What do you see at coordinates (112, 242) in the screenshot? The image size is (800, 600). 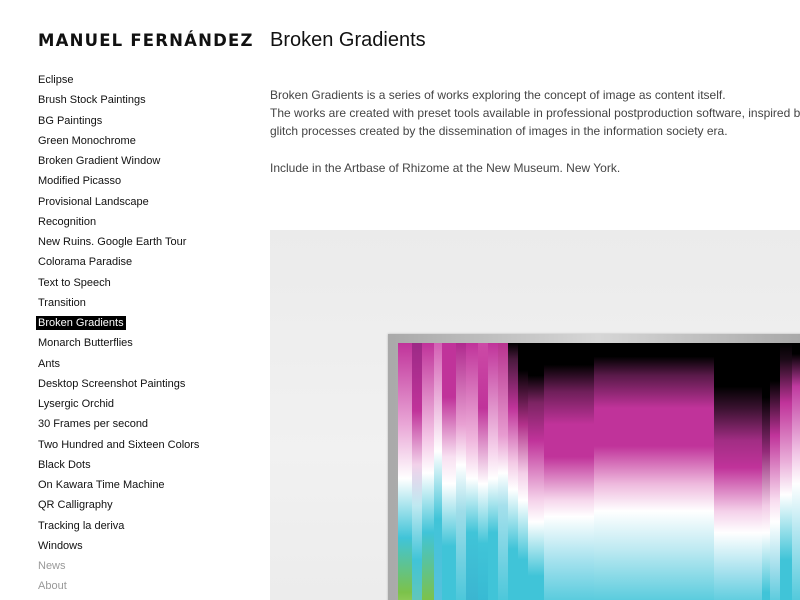 I see `sidebar-item-label: New Ruins. Google Earth Tour` at bounding box center [112, 242].